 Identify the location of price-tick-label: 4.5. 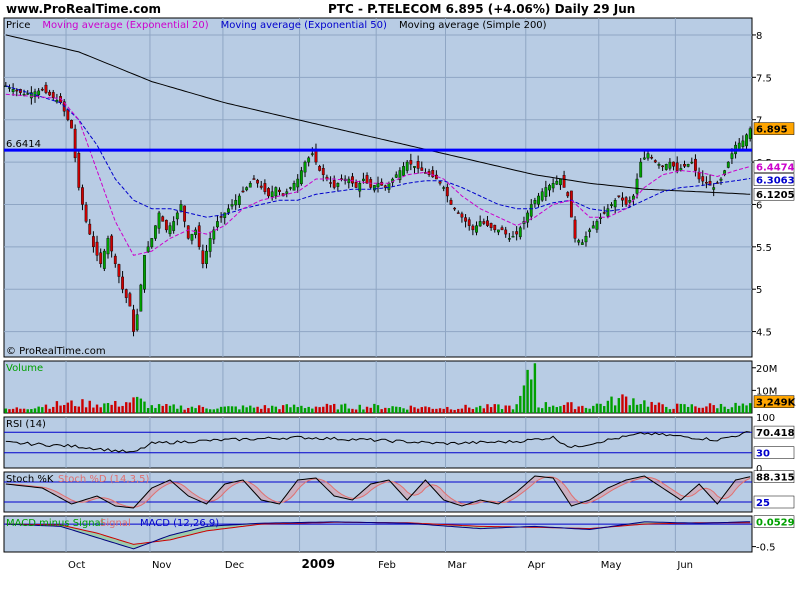
(764, 333).